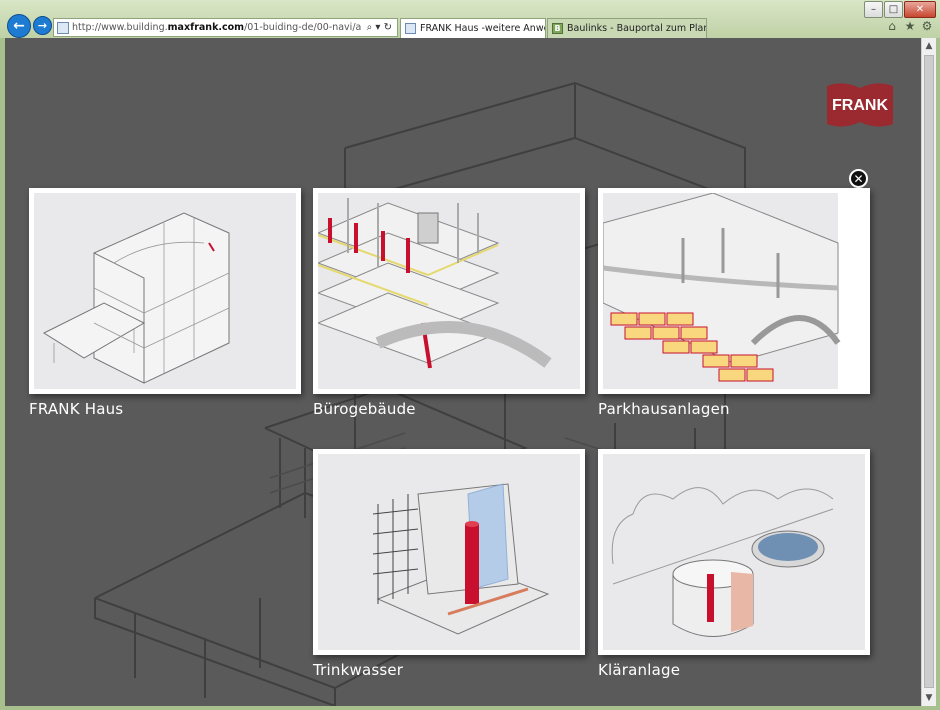  What do you see at coordinates (858, 178) in the screenshot?
I see `overlay-close-button: ✕` at bounding box center [858, 178].